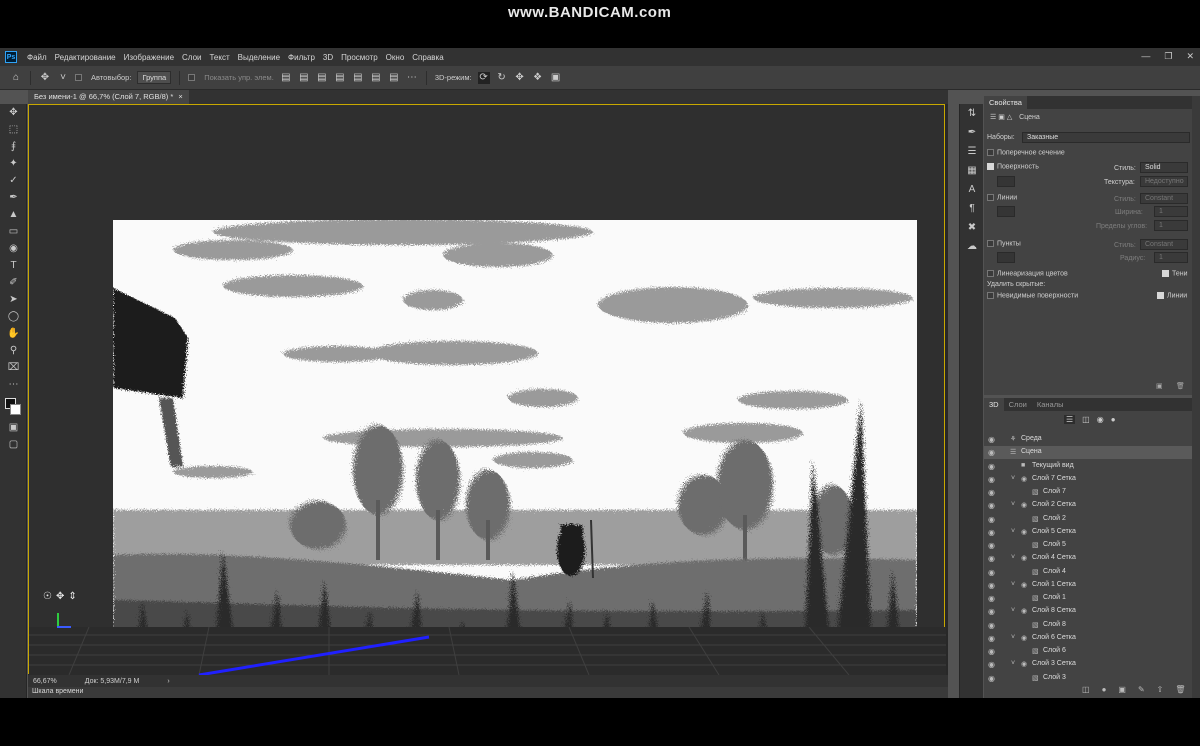 This screenshot has width=1200, height=746. Describe the element at coordinates (1006, 257) in the screenshot. I see `points-color-swatch` at that location.